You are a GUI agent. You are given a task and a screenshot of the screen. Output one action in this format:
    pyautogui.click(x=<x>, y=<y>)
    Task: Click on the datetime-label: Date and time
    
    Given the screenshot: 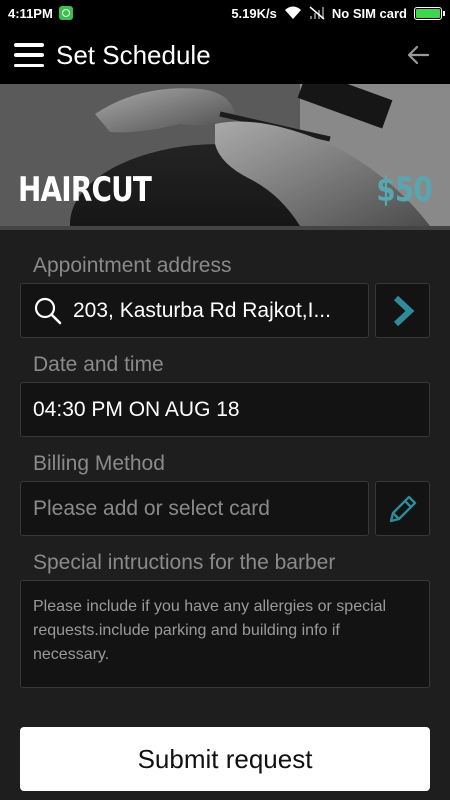 What is the action you would take?
    pyautogui.click(x=98, y=364)
    